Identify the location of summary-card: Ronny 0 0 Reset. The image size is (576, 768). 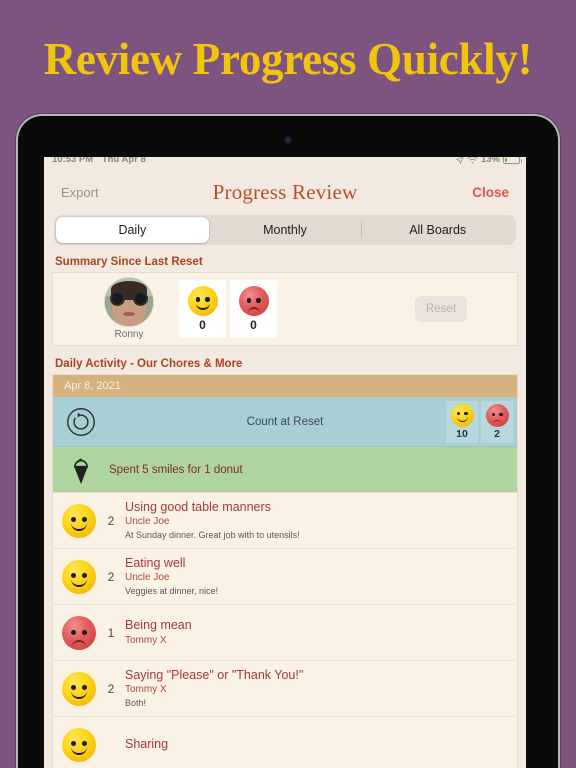
(285, 309).